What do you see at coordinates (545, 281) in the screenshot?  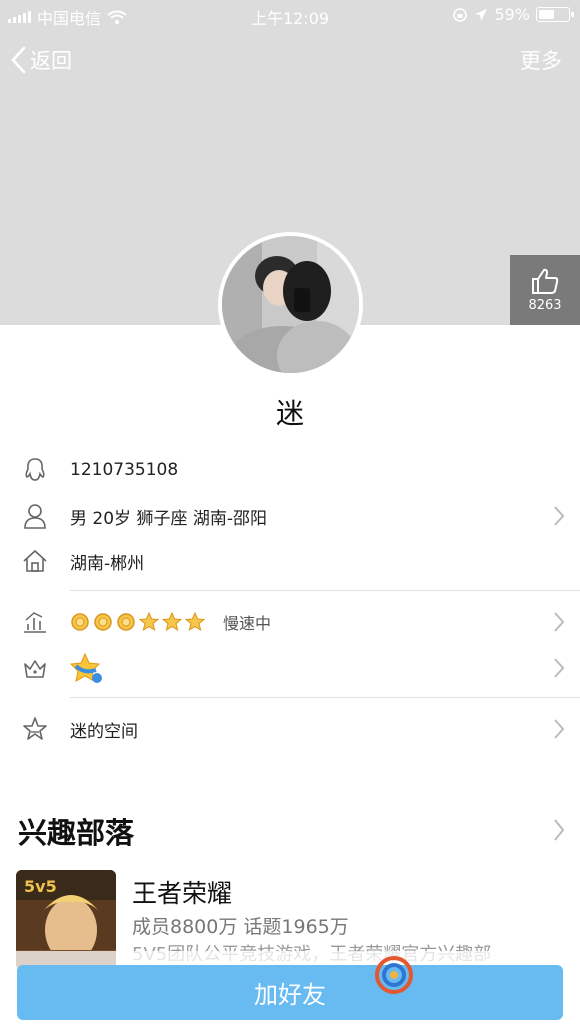 I see `thumbs-up-icon` at bounding box center [545, 281].